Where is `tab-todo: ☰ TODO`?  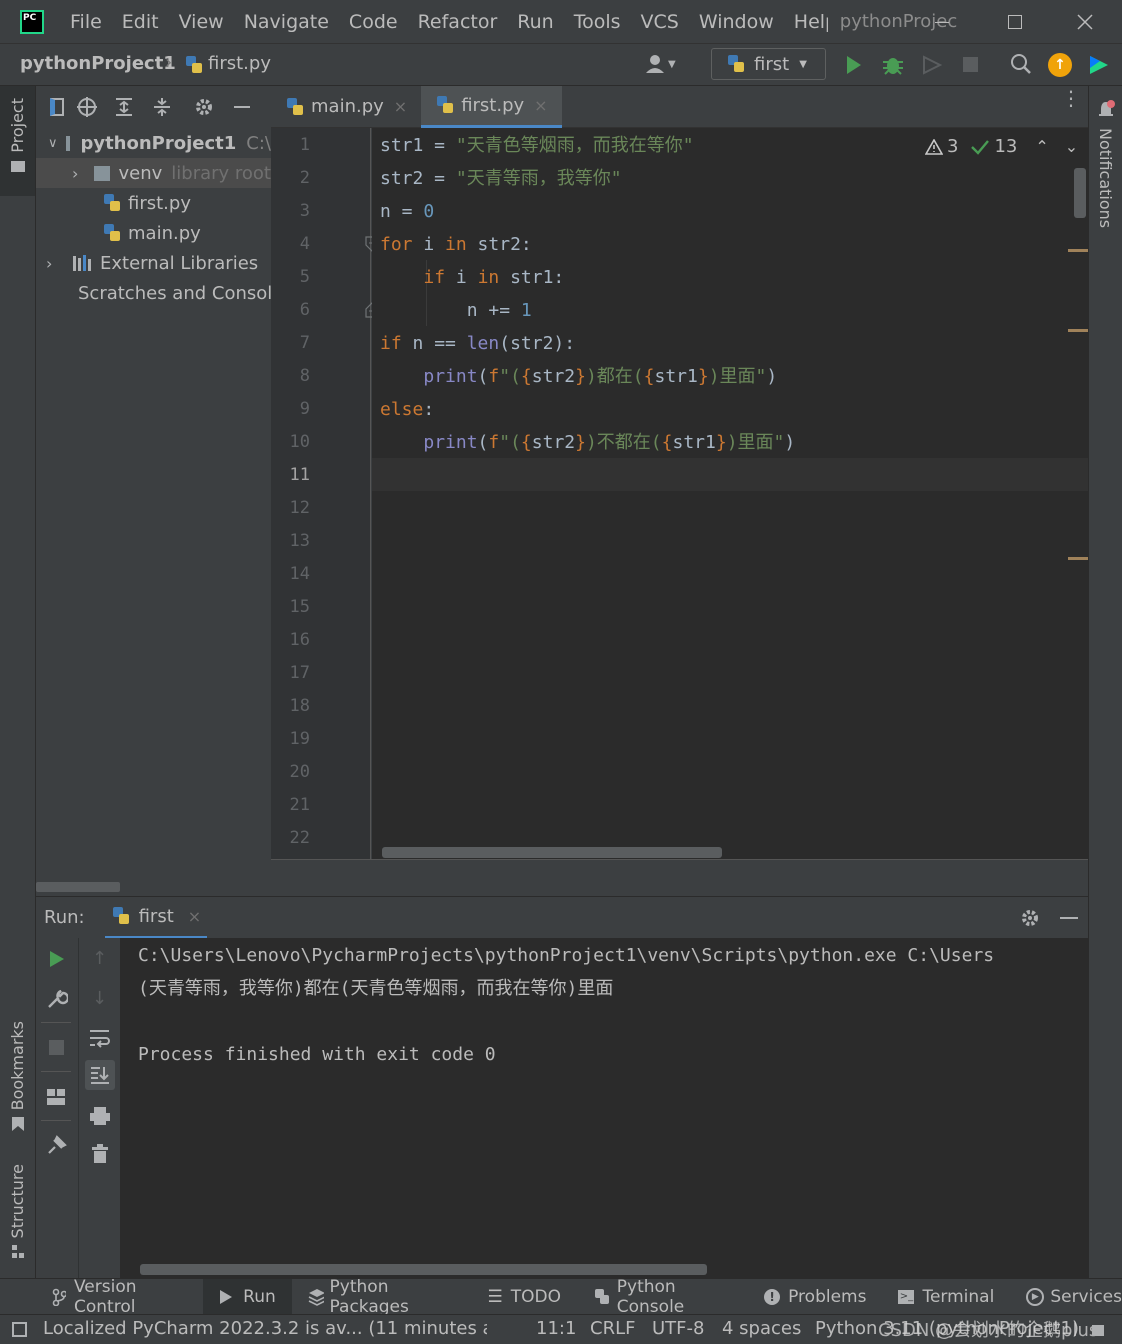
tab-todo: ☰ TODO is located at coordinates (525, 1297).